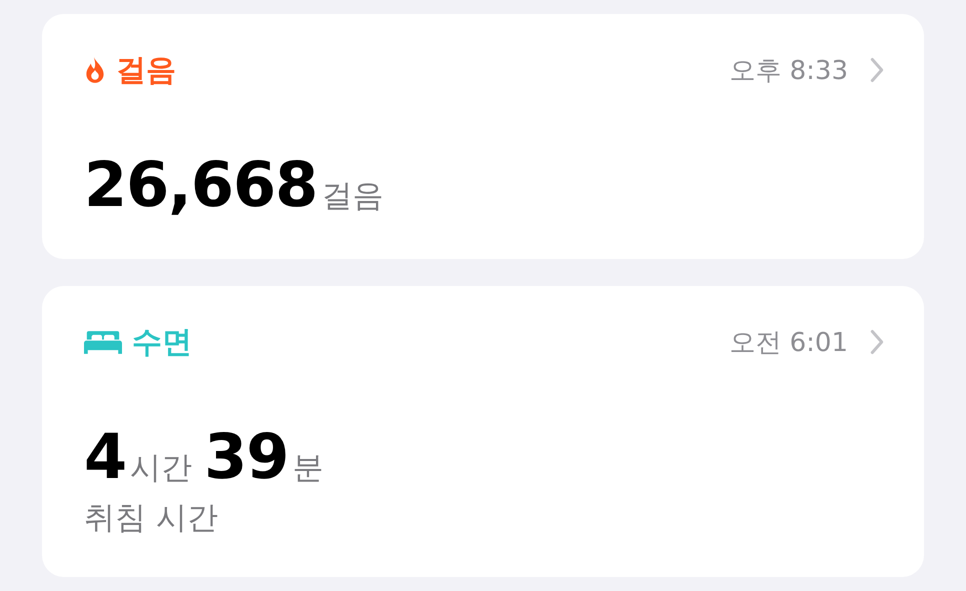 The height and width of the screenshot is (591, 966). Describe the element at coordinates (788, 343) in the screenshot. I see `timestamp: 오전 6:01` at that location.